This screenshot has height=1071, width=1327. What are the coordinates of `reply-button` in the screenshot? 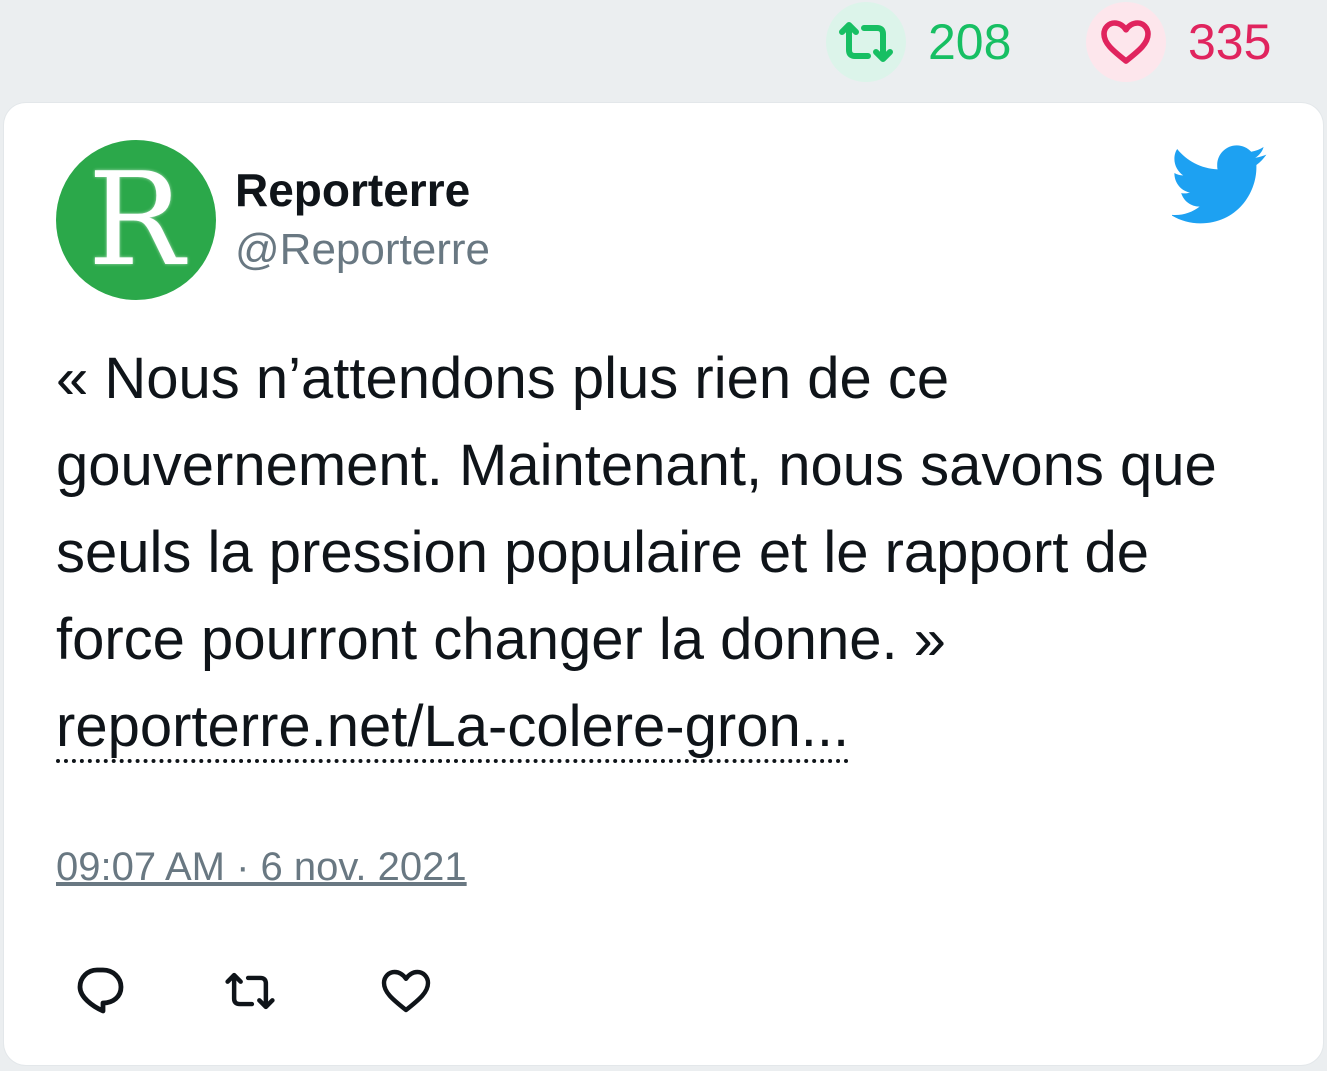 It's located at (100, 991).